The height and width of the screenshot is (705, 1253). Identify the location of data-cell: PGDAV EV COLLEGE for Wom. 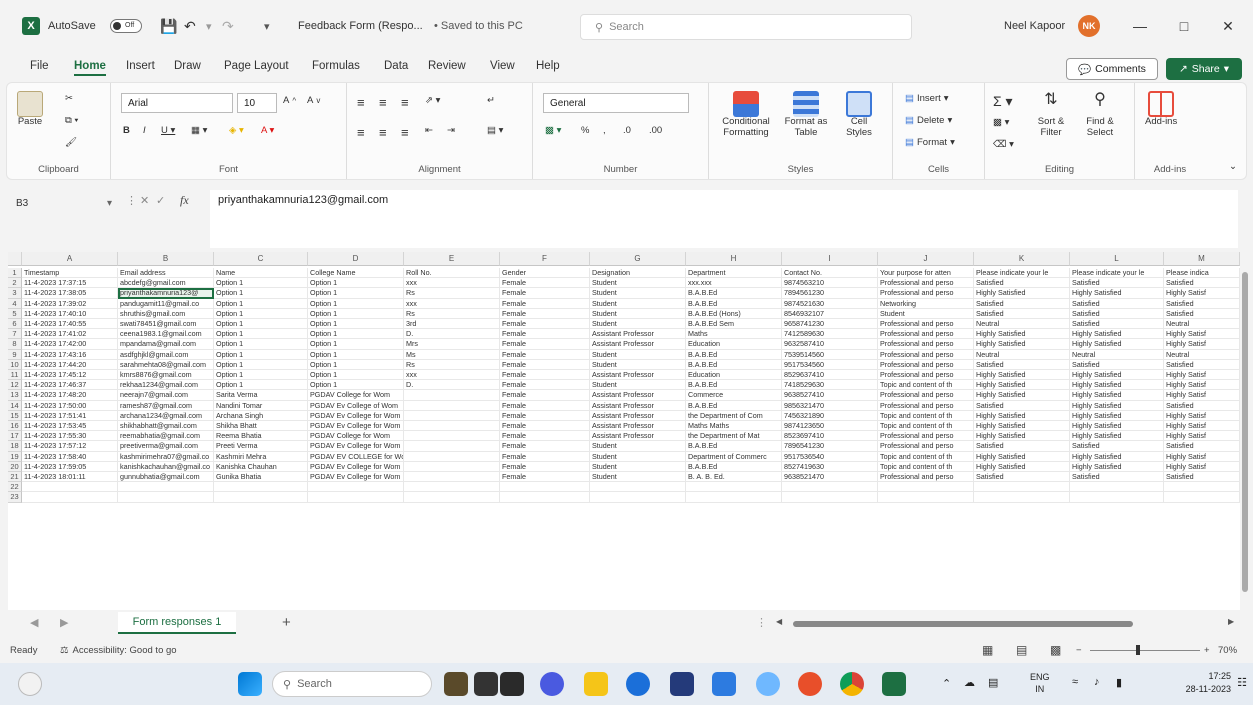
(356, 456).